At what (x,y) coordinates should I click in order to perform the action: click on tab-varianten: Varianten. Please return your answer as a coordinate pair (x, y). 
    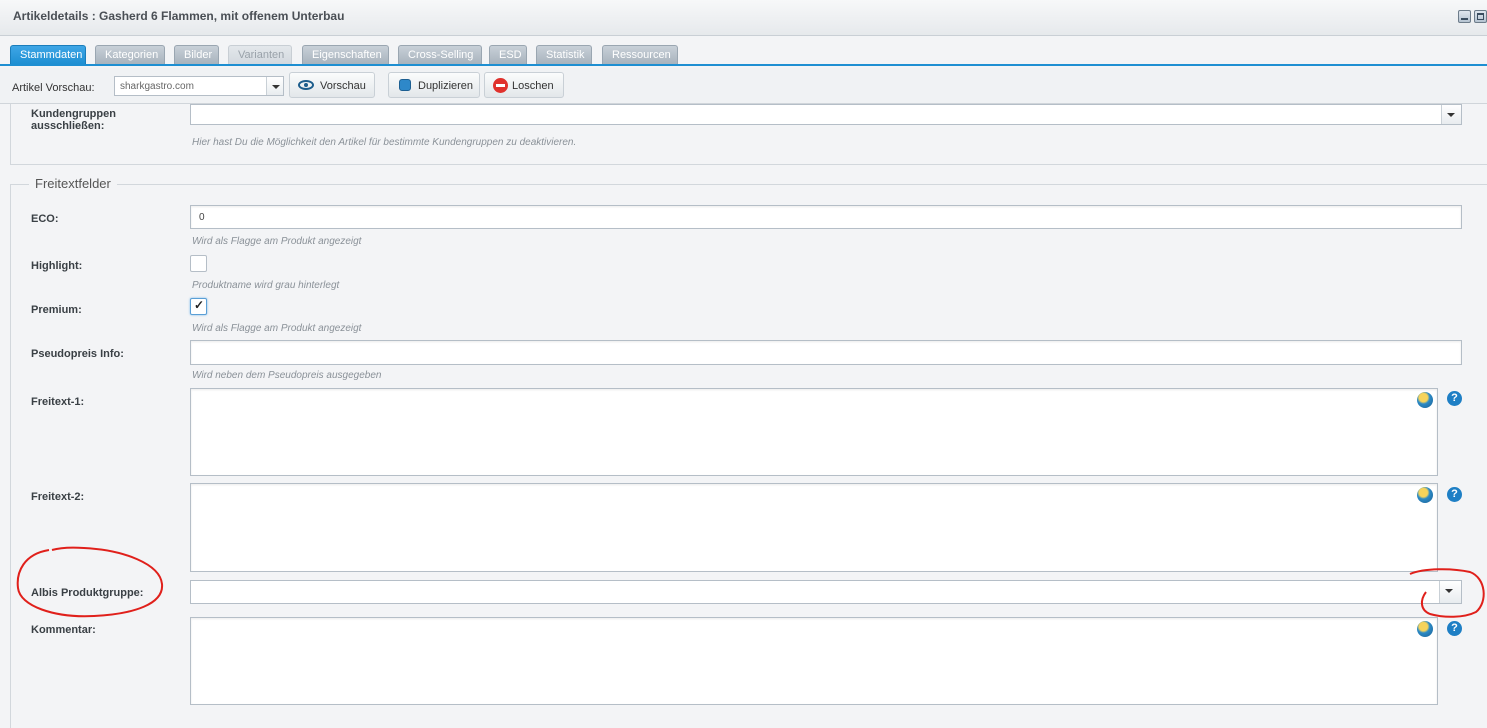
    Looking at the image, I should click on (260, 54).